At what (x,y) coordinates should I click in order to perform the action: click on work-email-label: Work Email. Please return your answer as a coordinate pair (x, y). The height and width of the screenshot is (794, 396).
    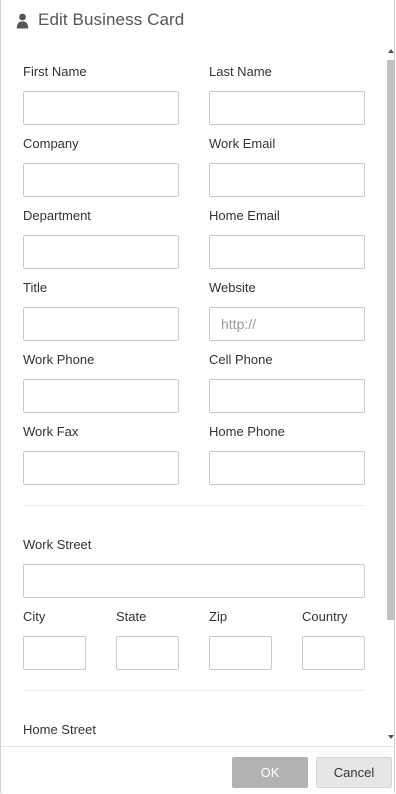
    Looking at the image, I should click on (242, 143).